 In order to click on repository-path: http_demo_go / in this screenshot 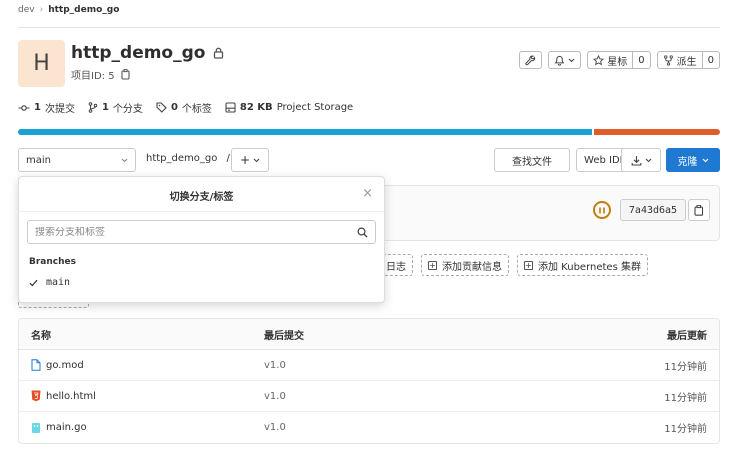, I will do `click(188, 158)`.